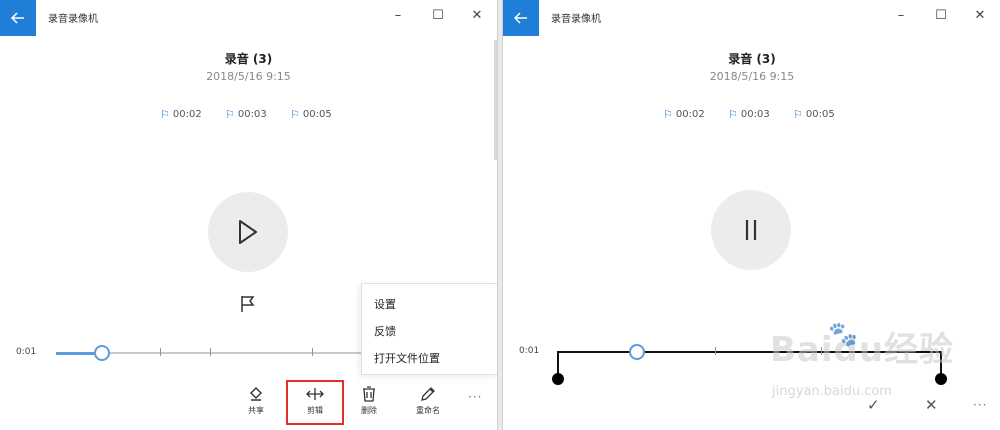 Image resolution: width=1000 pixels, height=430 pixels. I want to click on pause-button, so click(751, 230).